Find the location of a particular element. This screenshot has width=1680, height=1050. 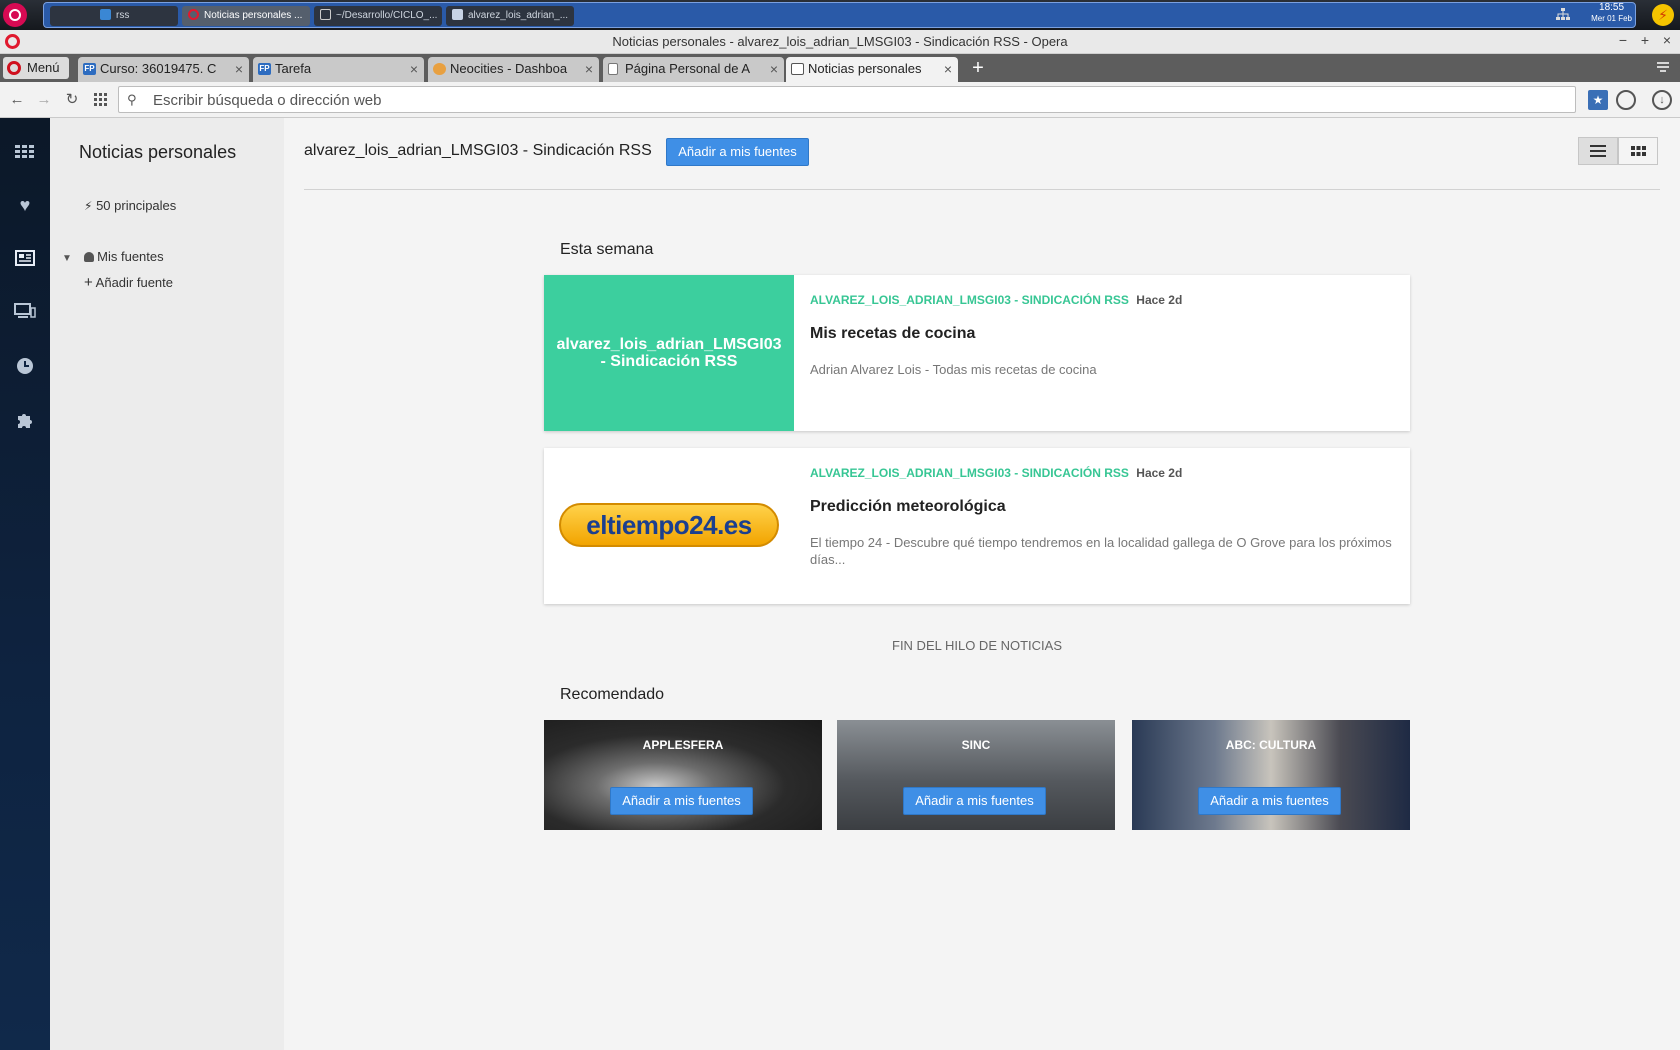

header-divider is located at coordinates (982, 189).